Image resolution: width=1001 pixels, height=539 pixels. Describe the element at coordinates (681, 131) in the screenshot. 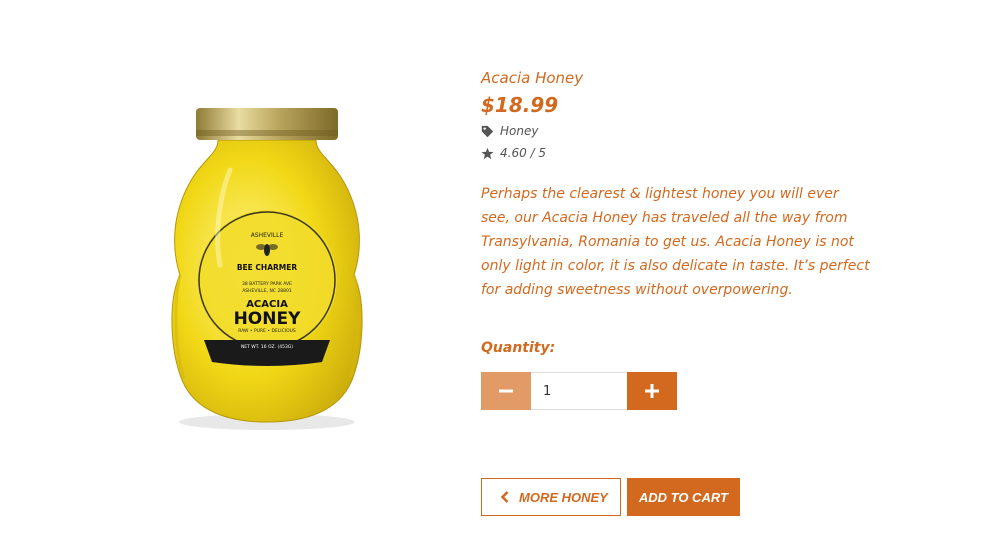

I see `product-category: Honey` at that location.